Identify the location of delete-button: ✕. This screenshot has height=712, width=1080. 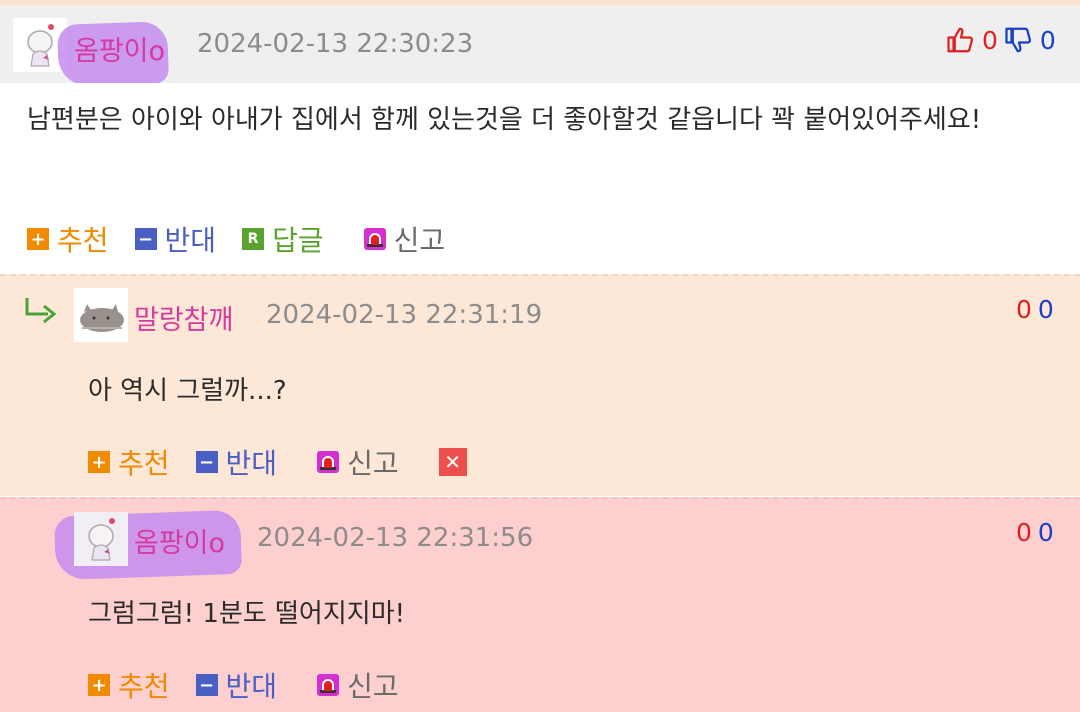
(452, 462).